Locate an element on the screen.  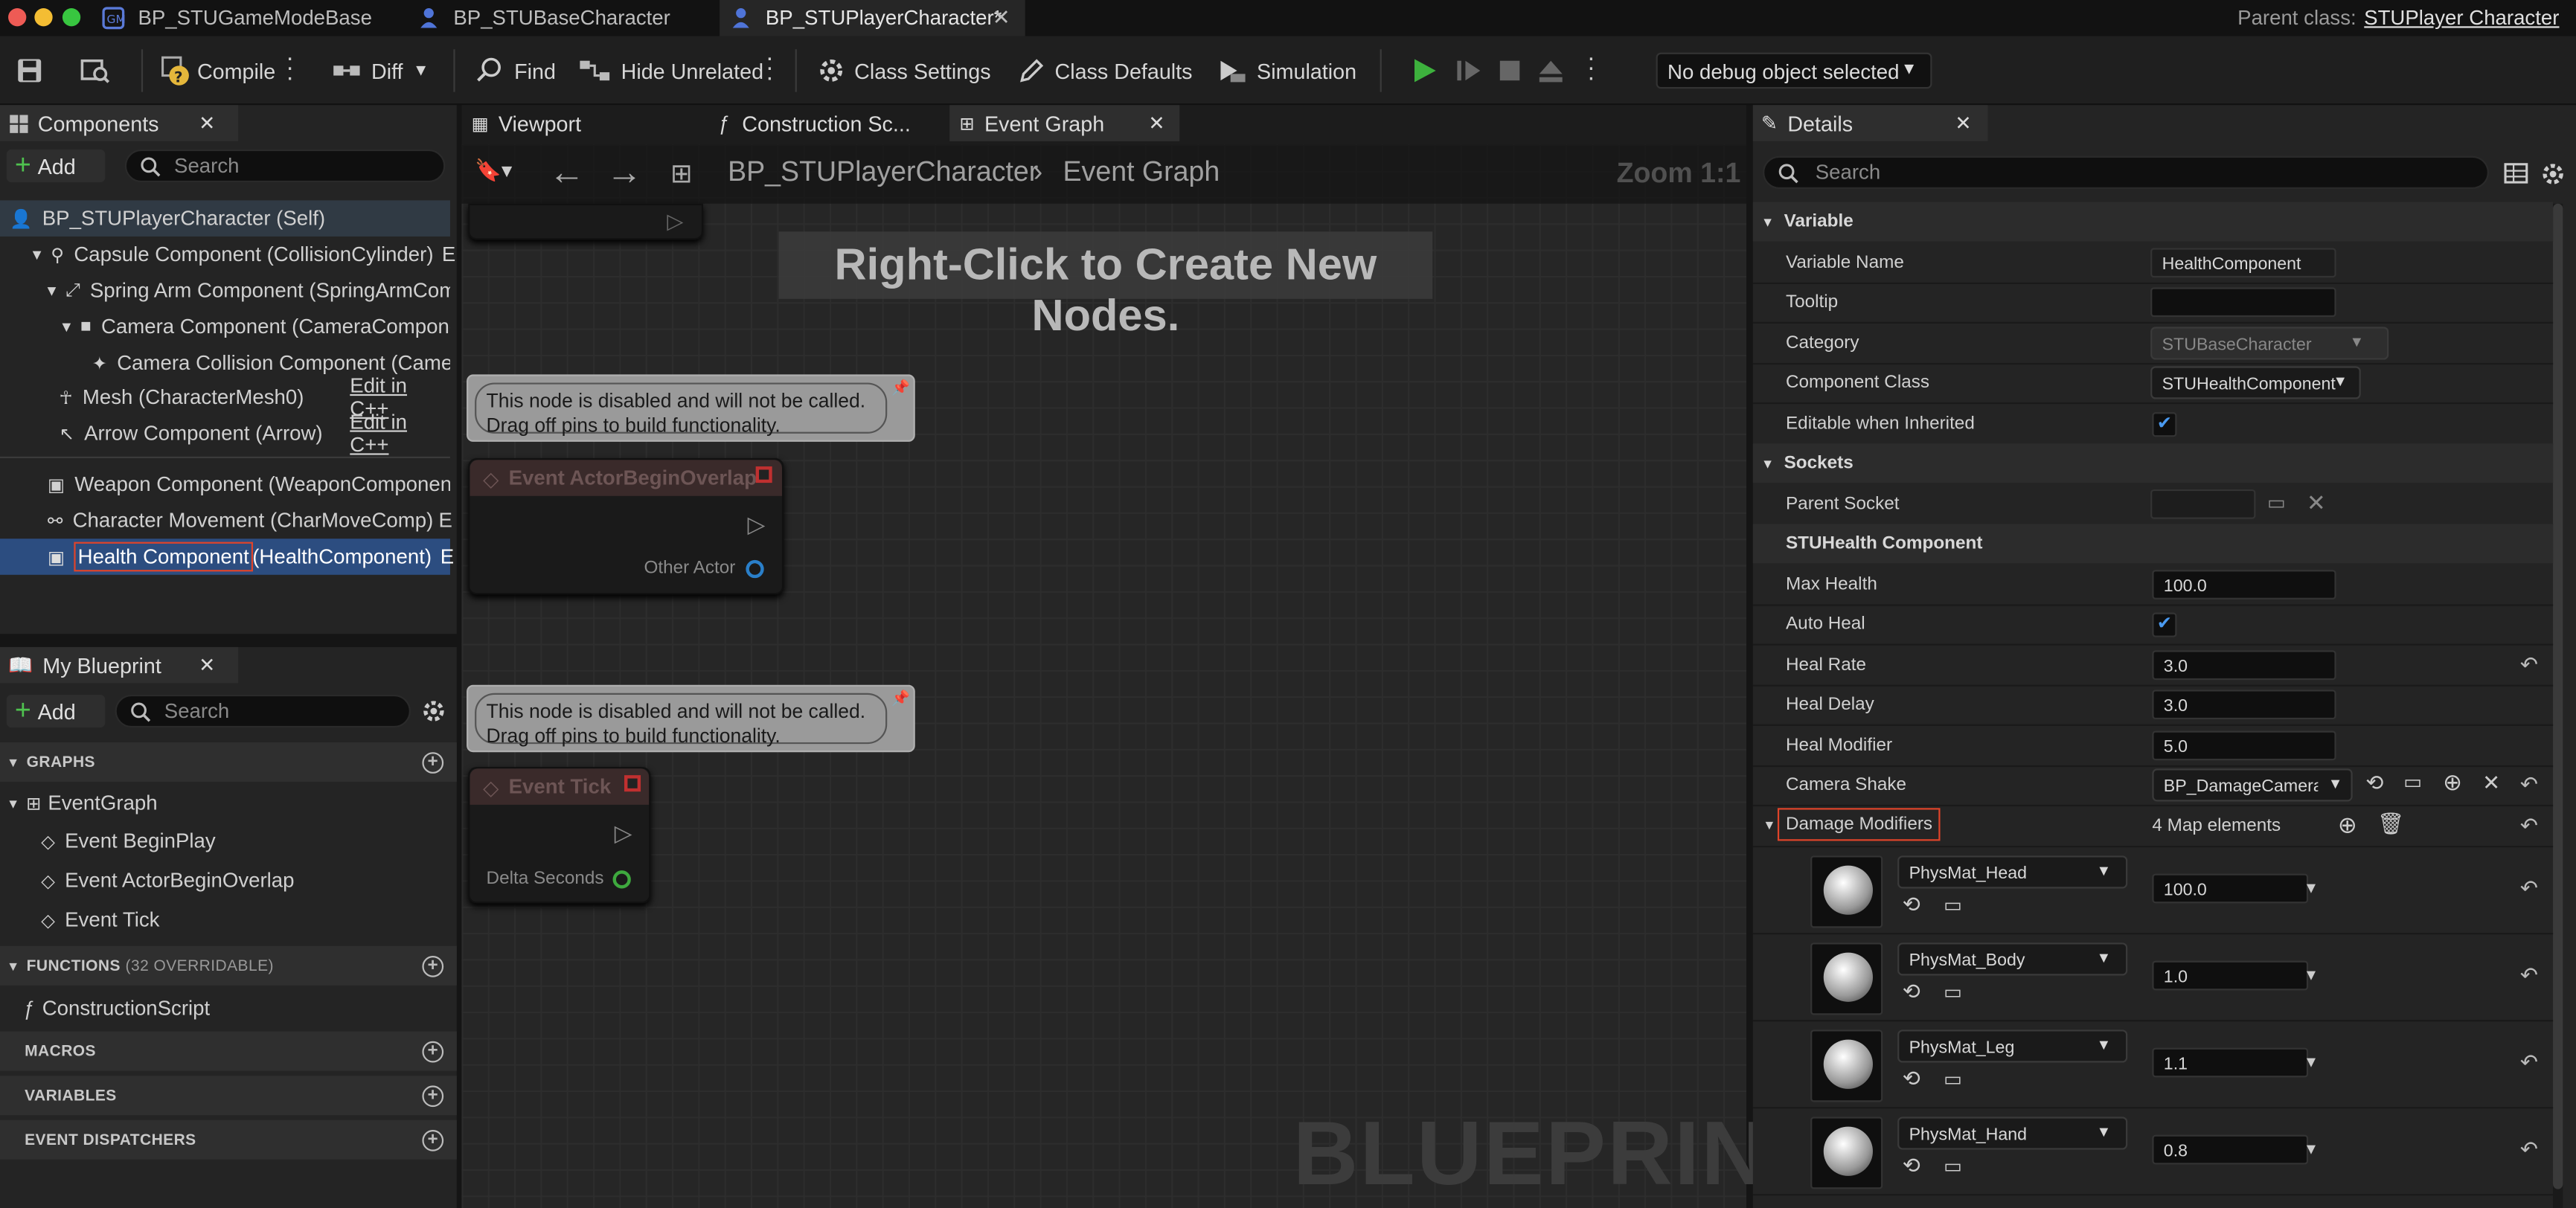
tab-event-graph: ⊞ Event Graph ✕ is located at coordinates (1064, 123).